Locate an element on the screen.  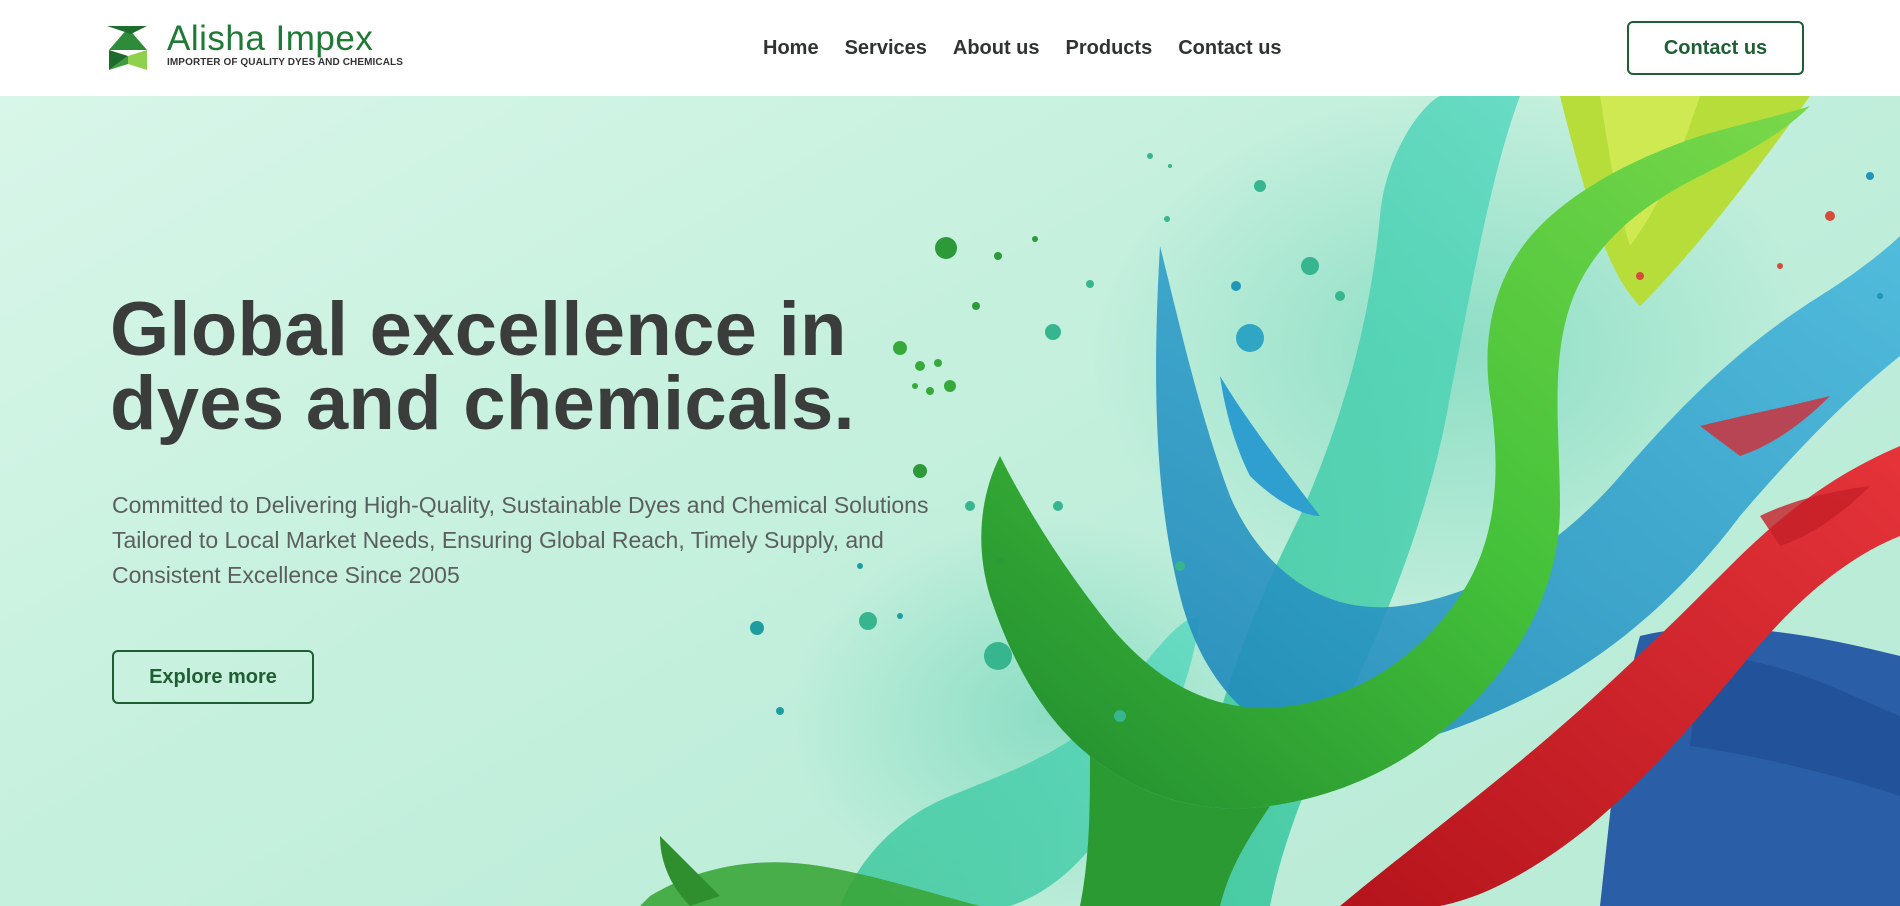
hero-title-line-1: Global excellence in is located at coordinates (478, 329).